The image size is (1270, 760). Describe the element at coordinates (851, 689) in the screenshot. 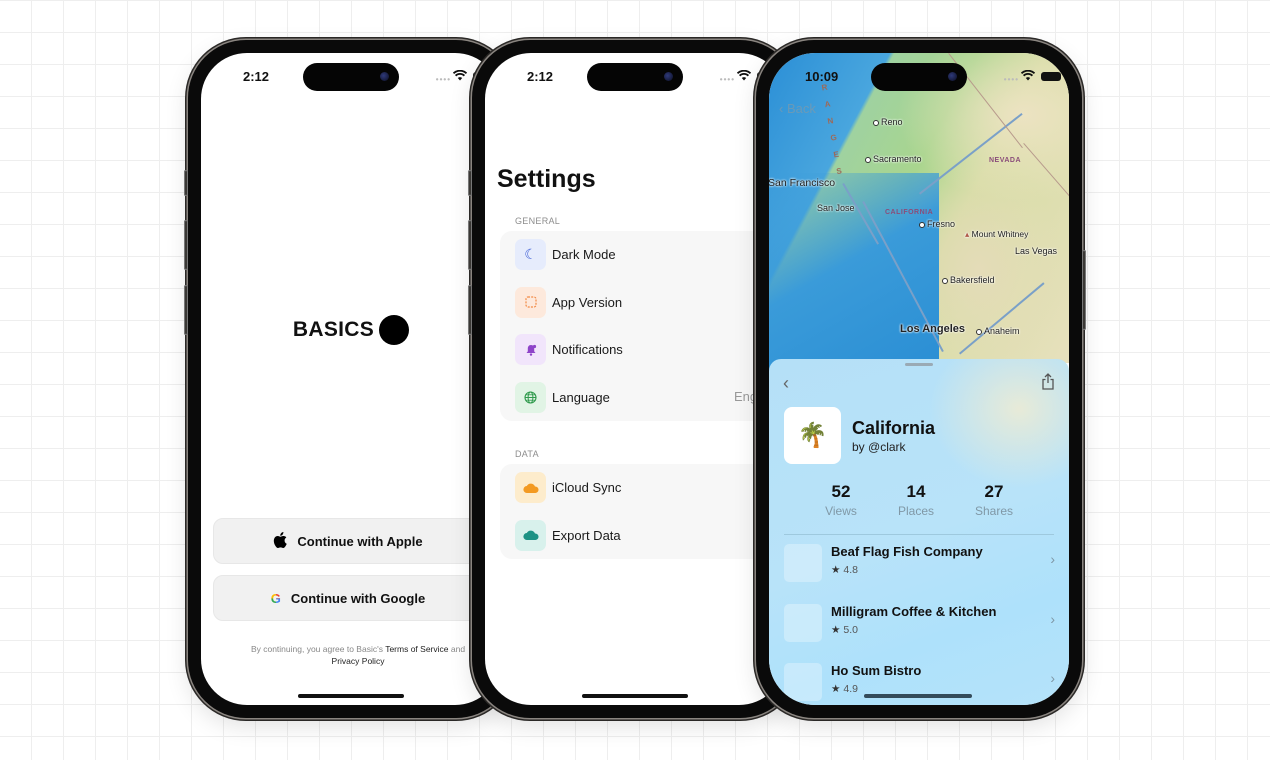

I see `rating-value: 4.9` at that location.